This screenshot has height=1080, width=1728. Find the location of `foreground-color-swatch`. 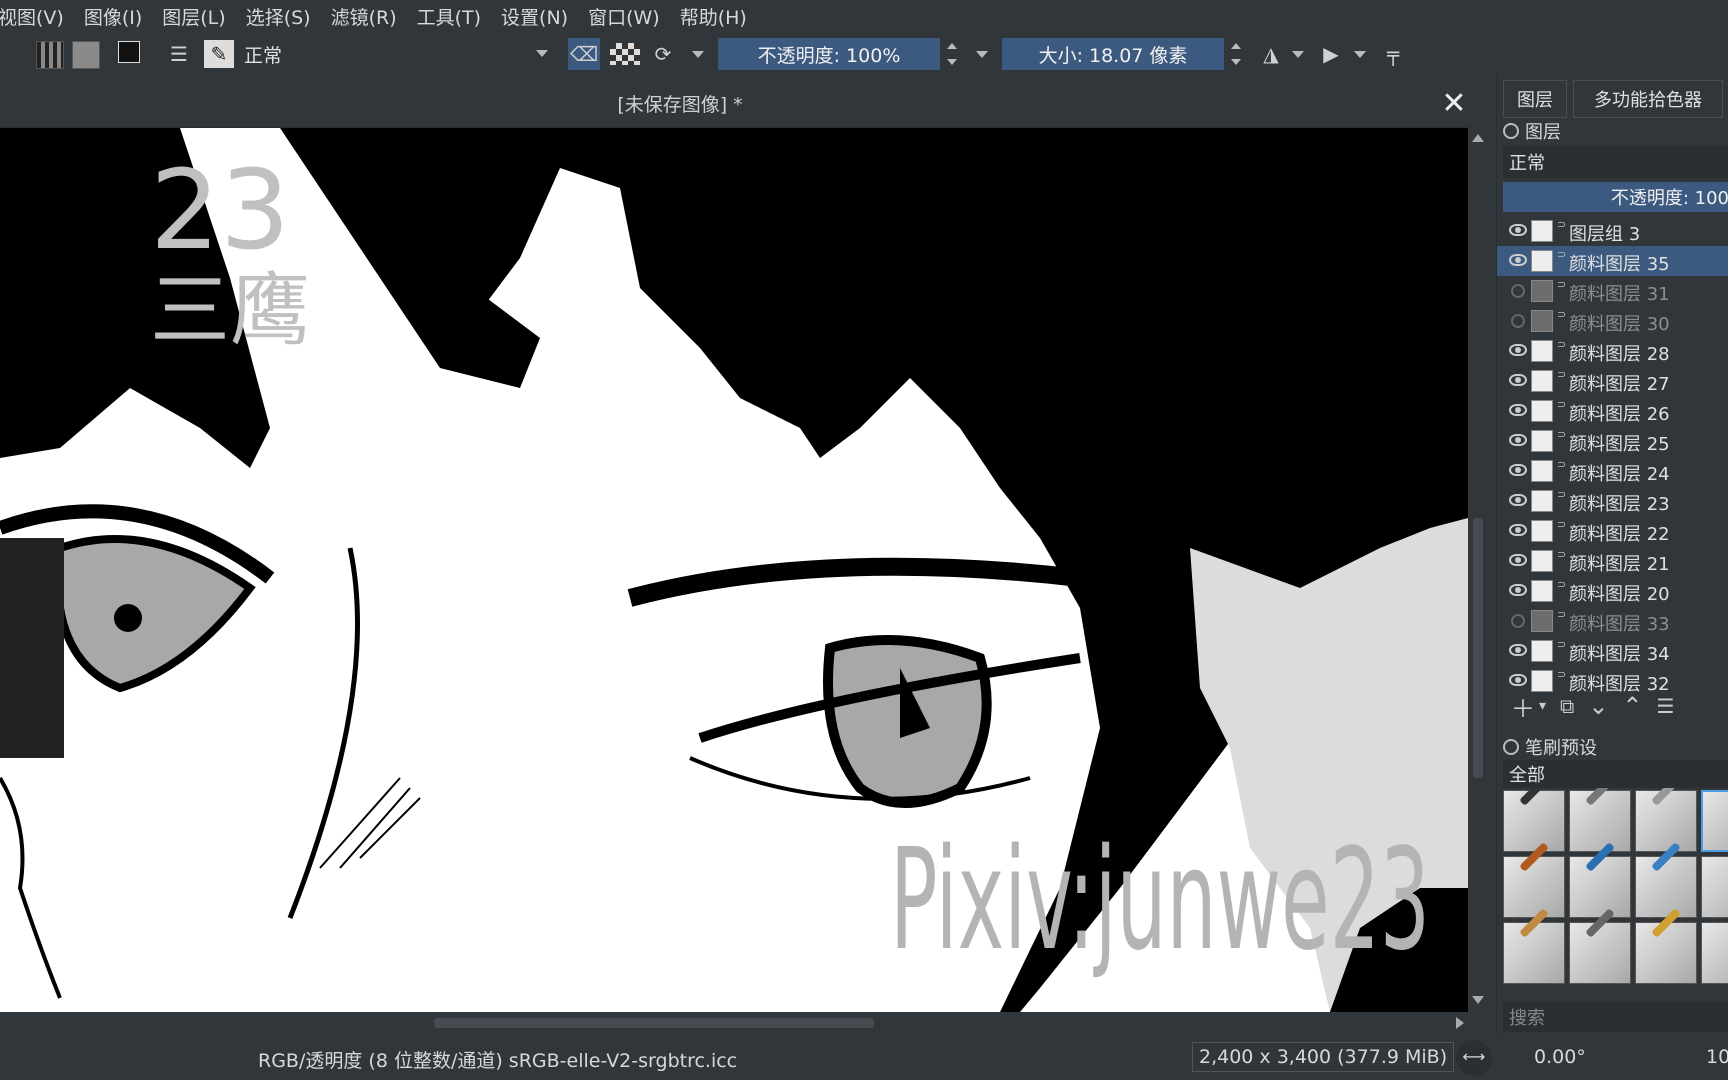

foreground-color-swatch is located at coordinates (129, 52).